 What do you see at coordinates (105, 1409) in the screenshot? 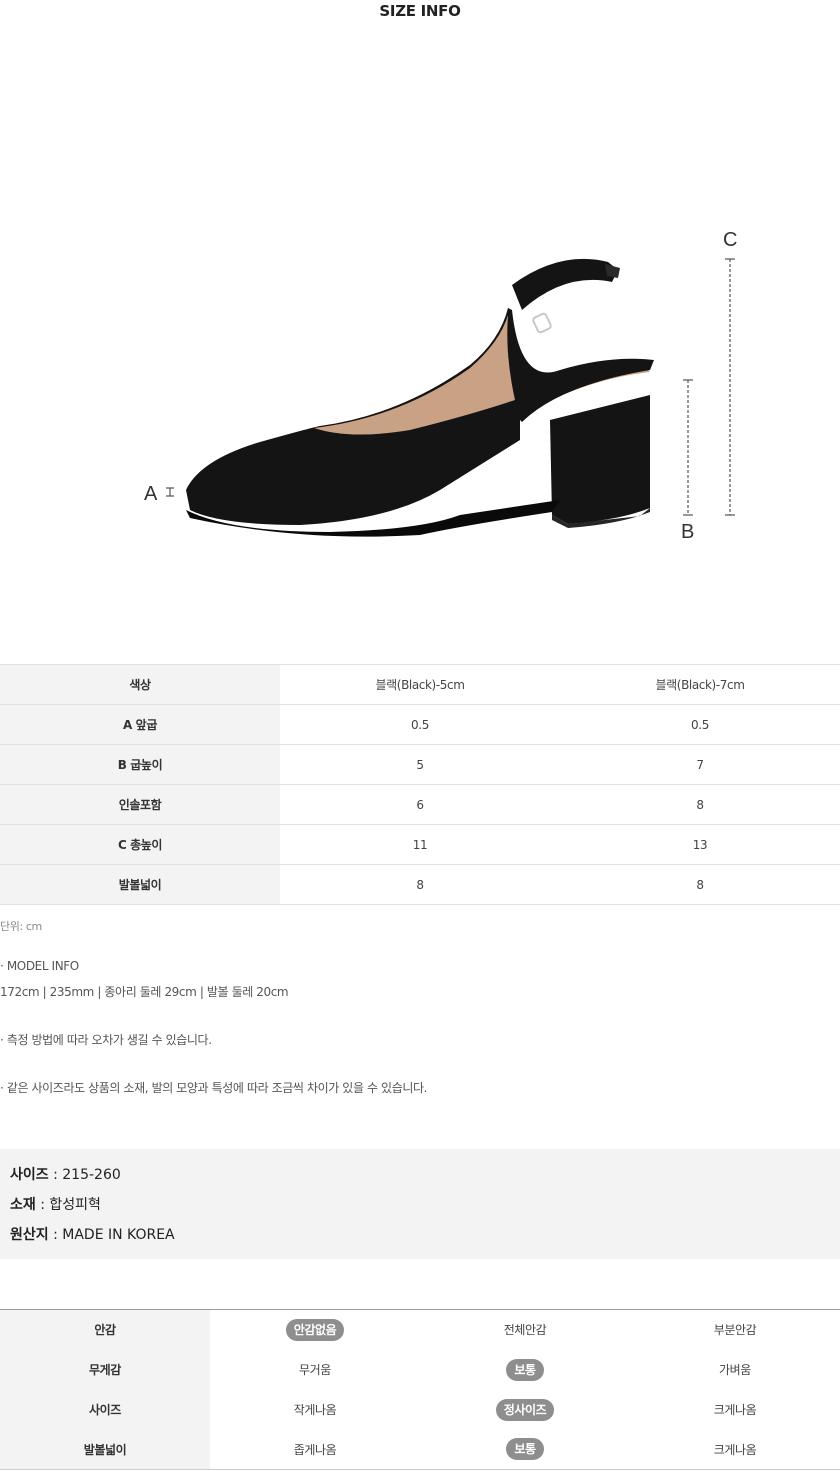
I see `row-label: 사이즈` at bounding box center [105, 1409].